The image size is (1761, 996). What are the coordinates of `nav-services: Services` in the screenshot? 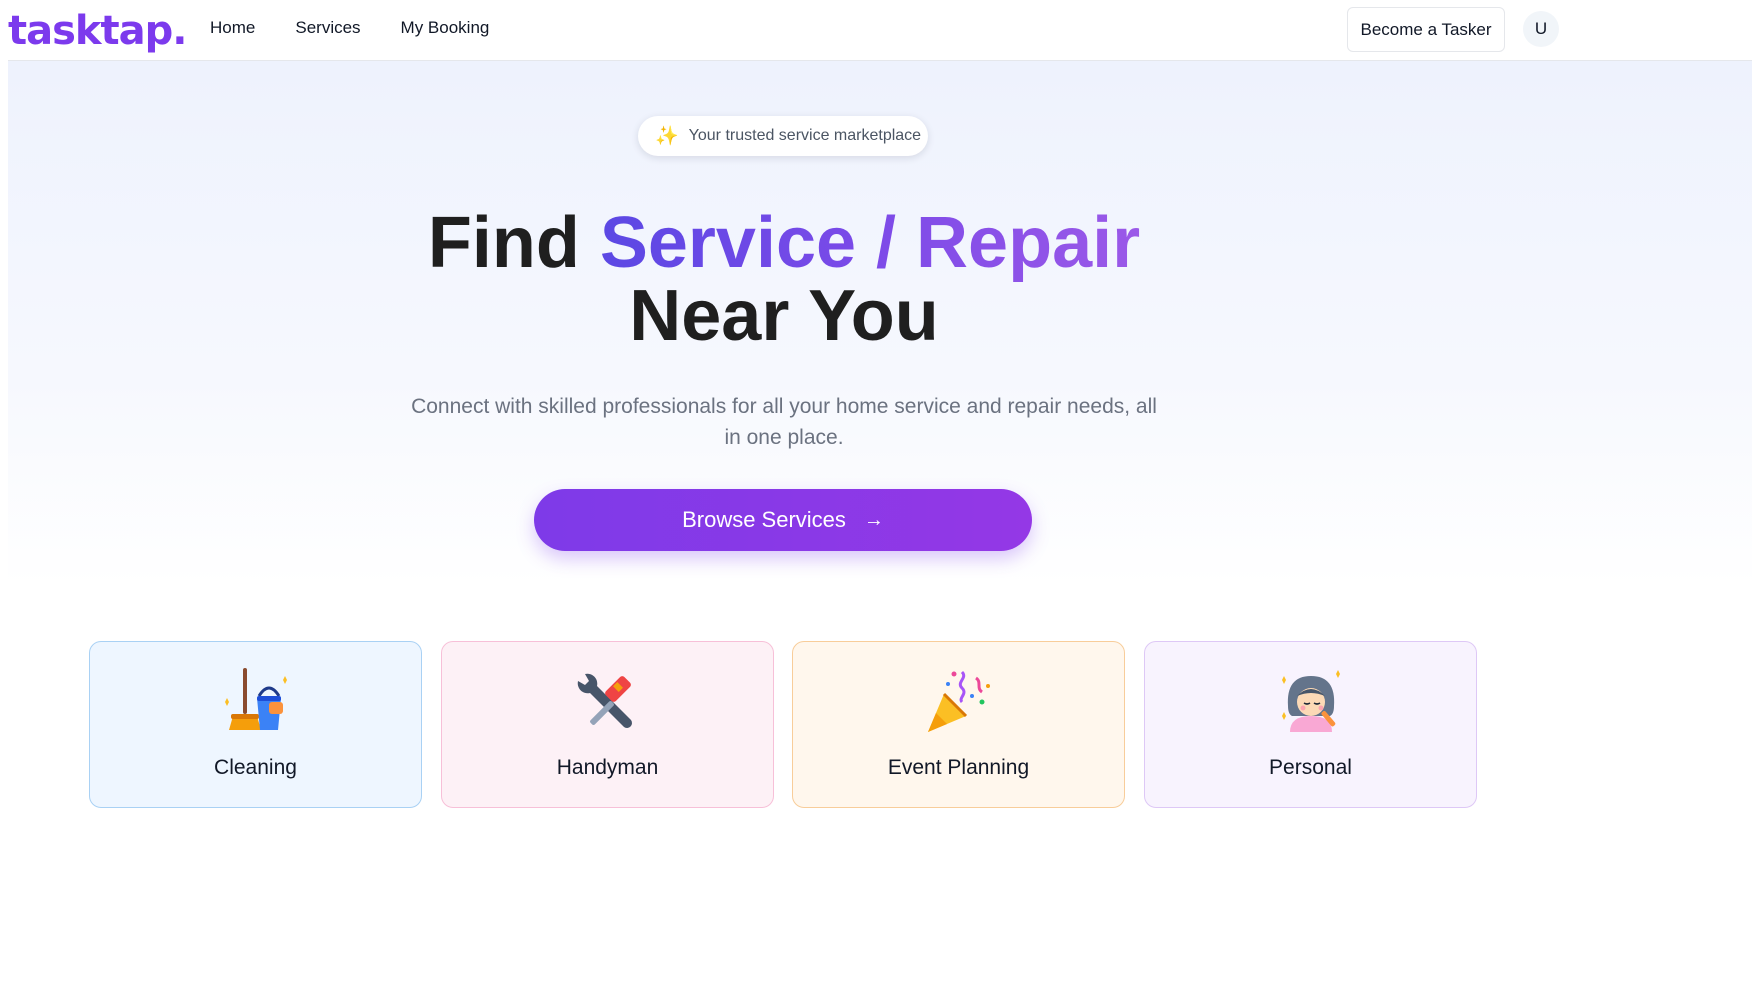 It's located at (327, 28).